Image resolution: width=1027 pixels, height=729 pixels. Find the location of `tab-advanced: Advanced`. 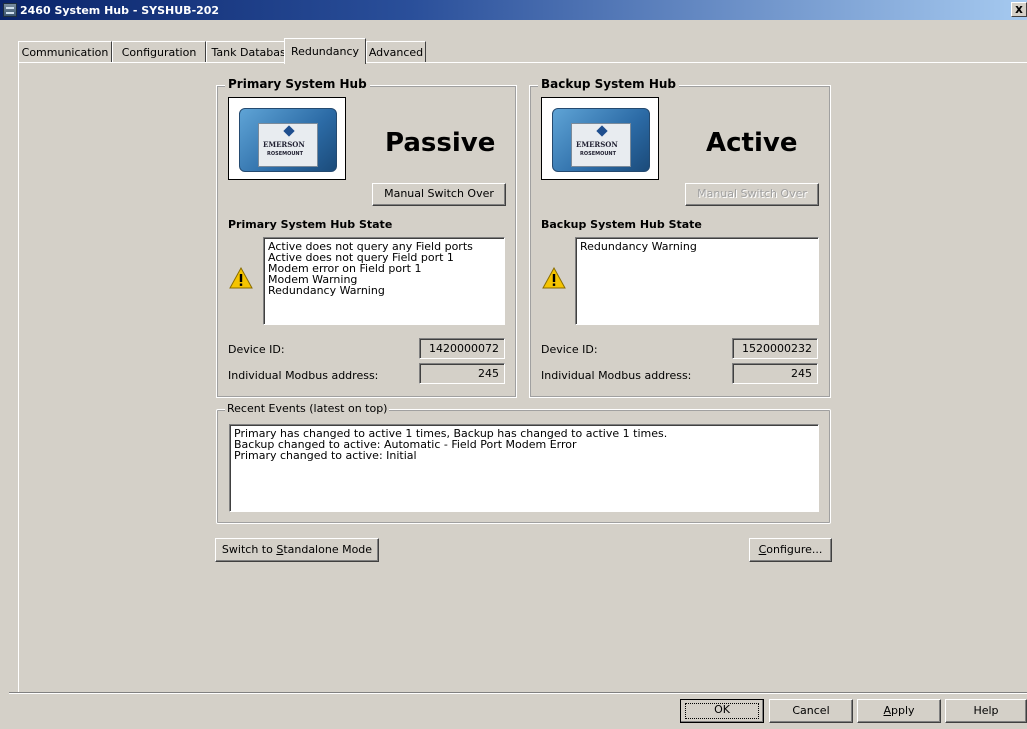

tab-advanced: Advanced is located at coordinates (396, 52).